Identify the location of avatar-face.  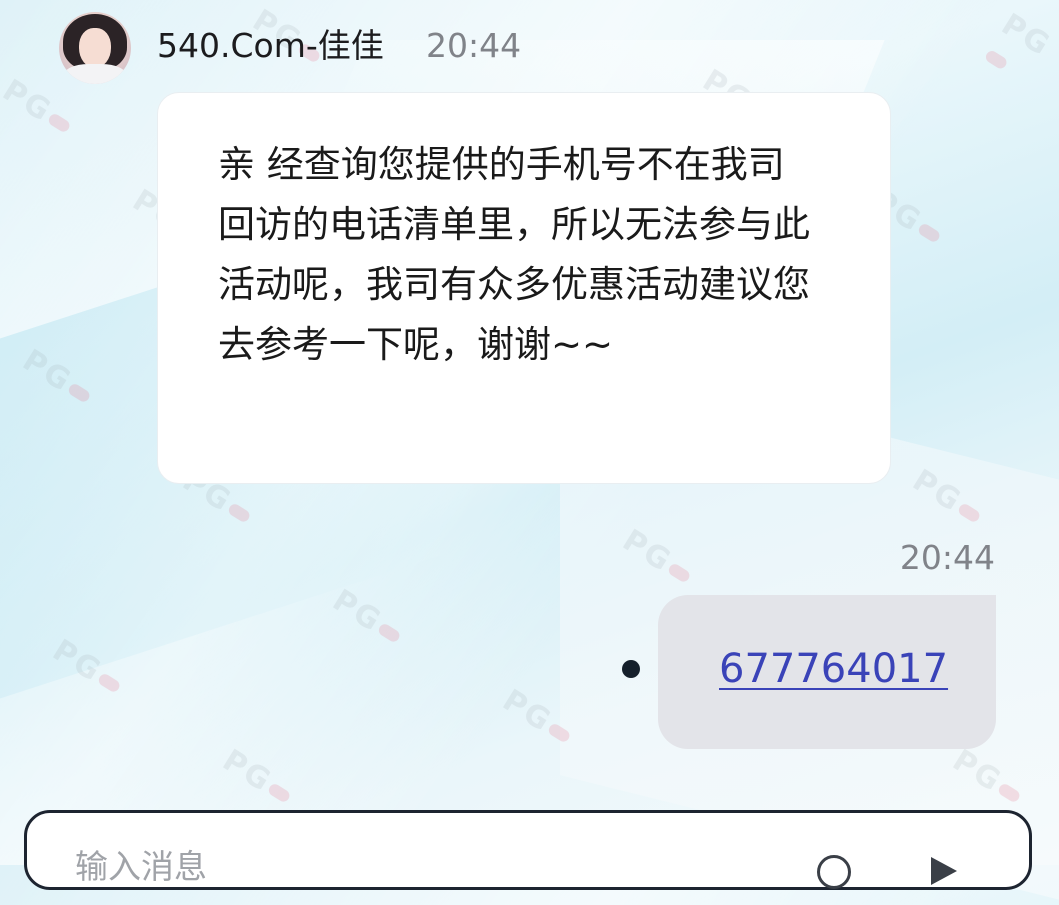
(95, 48).